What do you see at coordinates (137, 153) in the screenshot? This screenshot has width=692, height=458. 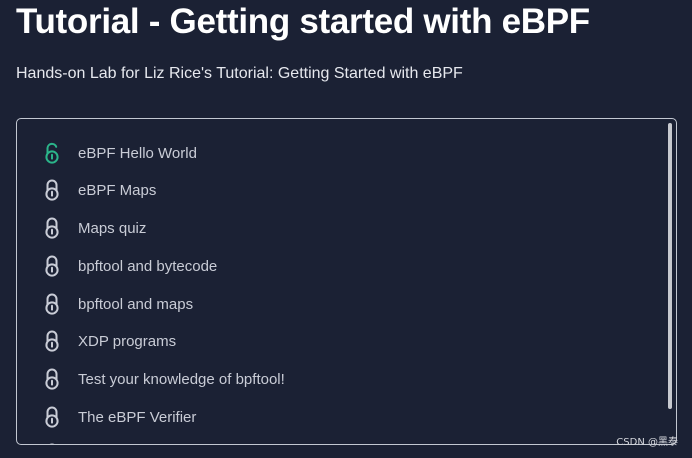 I see `lesson-label: eBPF Hello World` at bounding box center [137, 153].